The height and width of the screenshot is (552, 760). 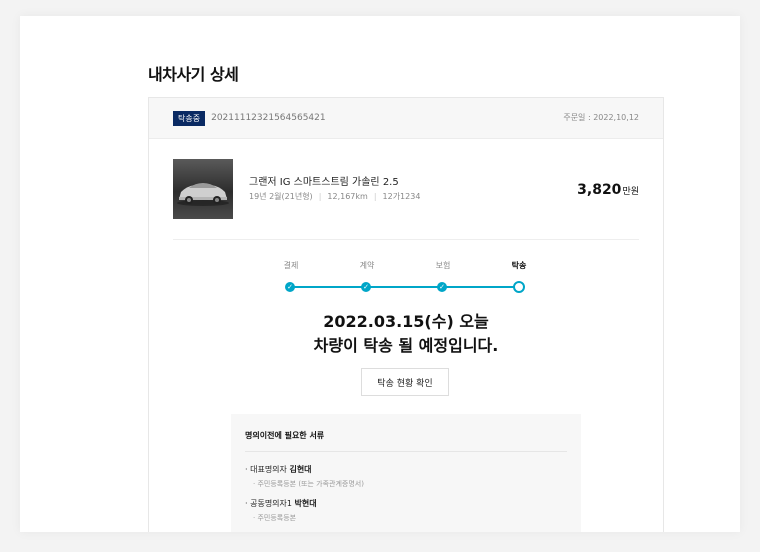 What do you see at coordinates (443, 265) in the screenshot?
I see `step-label: 보험` at bounding box center [443, 265].